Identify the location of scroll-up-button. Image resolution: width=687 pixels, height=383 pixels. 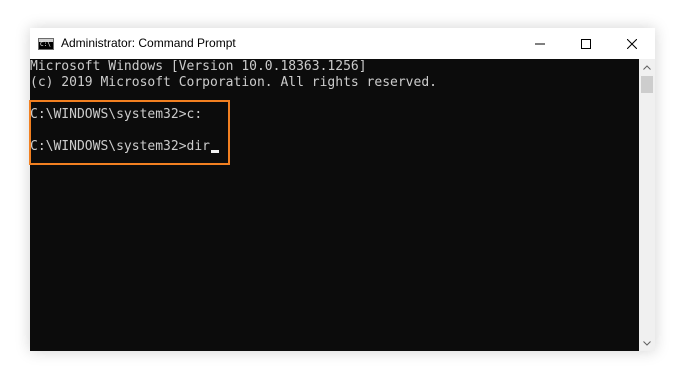
(647, 67).